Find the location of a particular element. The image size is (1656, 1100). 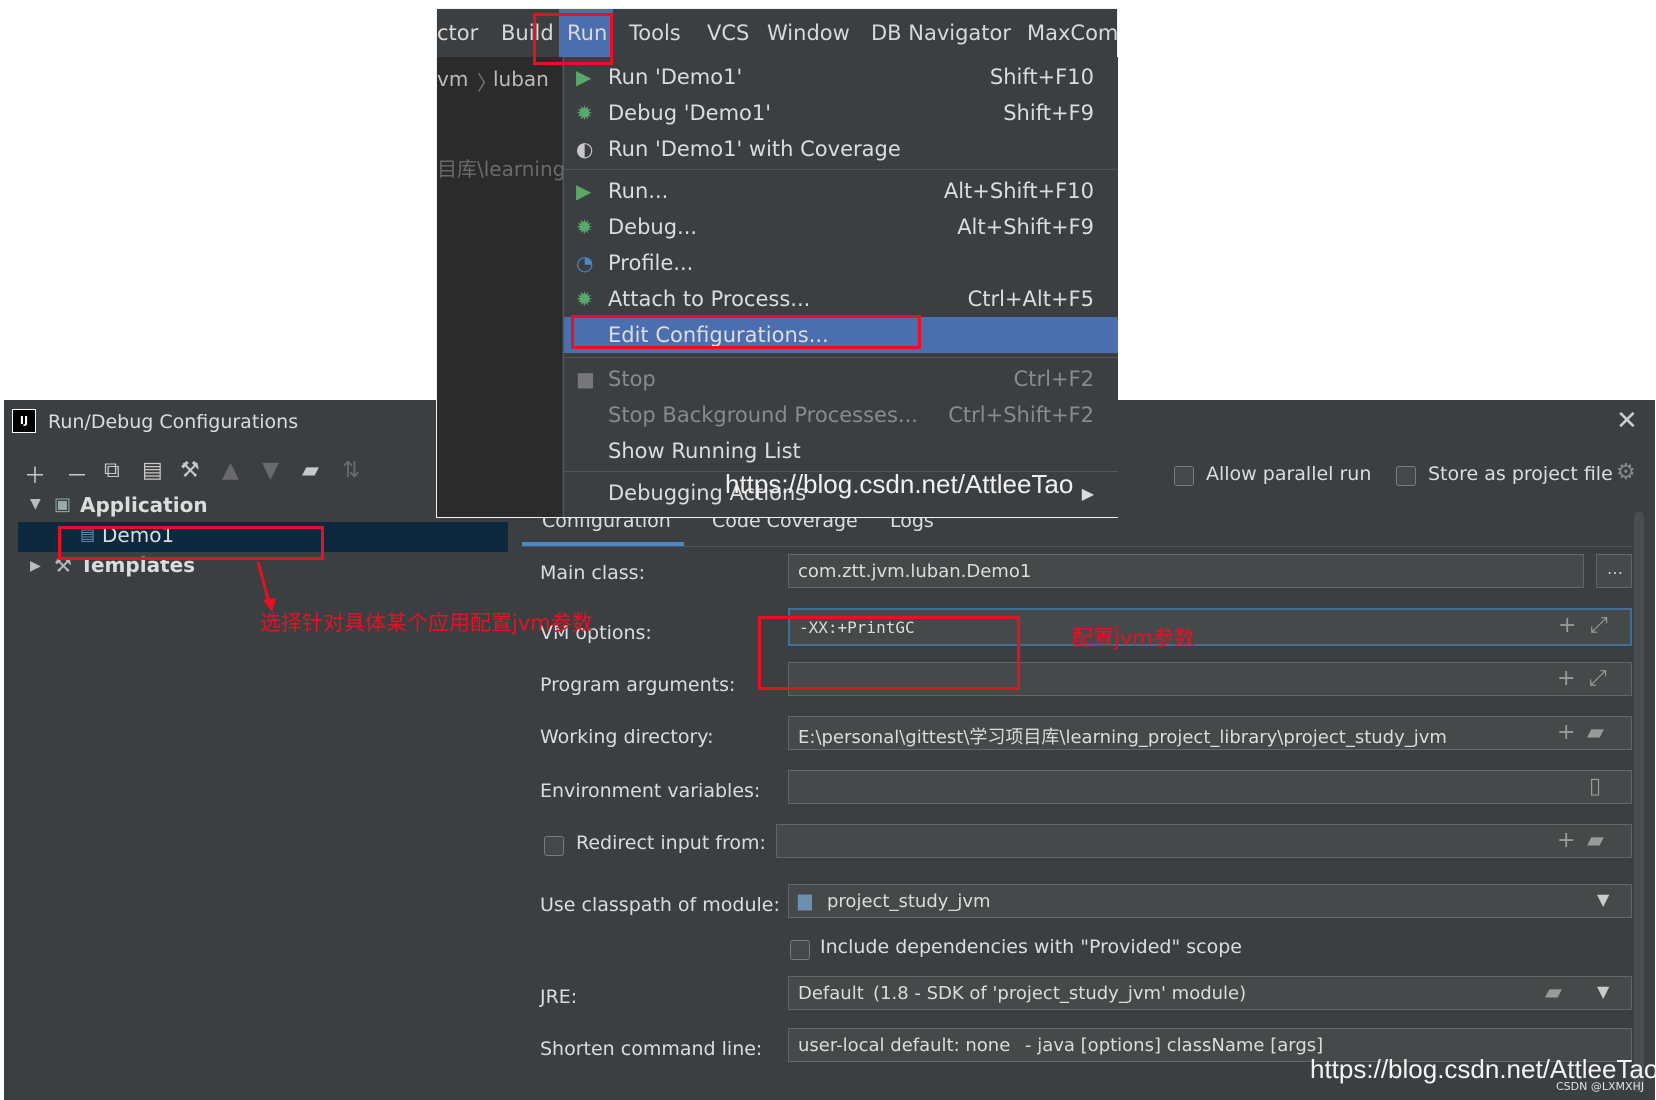

shorten-command-line-detail: - java [options] className [args] is located at coordinates (1174, 1045).